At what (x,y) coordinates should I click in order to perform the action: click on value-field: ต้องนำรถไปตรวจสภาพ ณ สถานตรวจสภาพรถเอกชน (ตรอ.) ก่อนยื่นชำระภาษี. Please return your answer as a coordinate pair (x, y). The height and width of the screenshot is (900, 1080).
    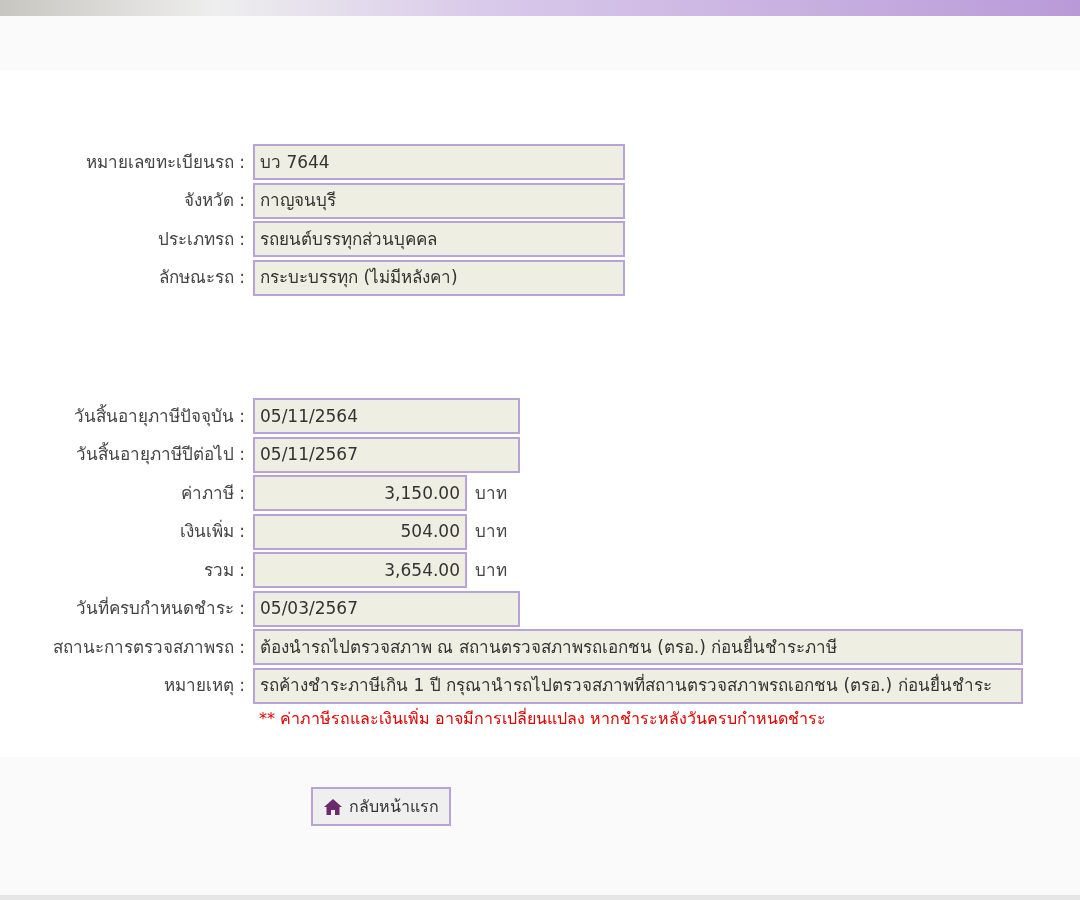
    Looking at the image, I should click on (638, 647).